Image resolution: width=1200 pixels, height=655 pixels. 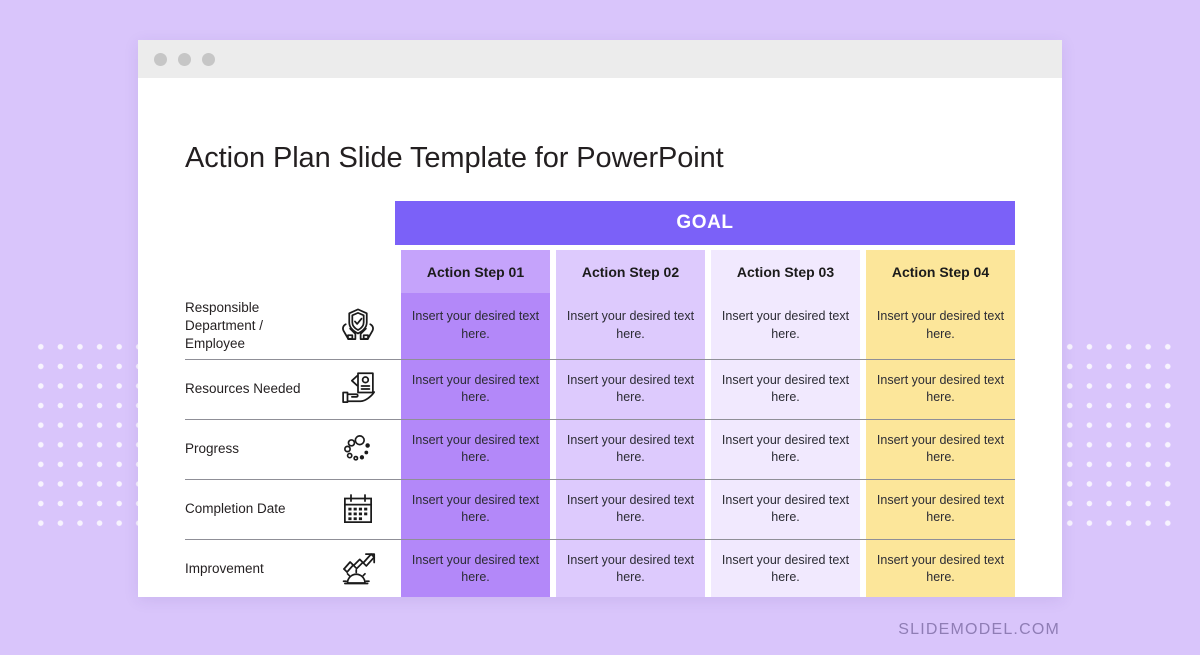 What do you see at coordinates (290, 509) in the screenshot?
I see `row-label-completion-date: Completion Date` at bounding box center [290, 509].